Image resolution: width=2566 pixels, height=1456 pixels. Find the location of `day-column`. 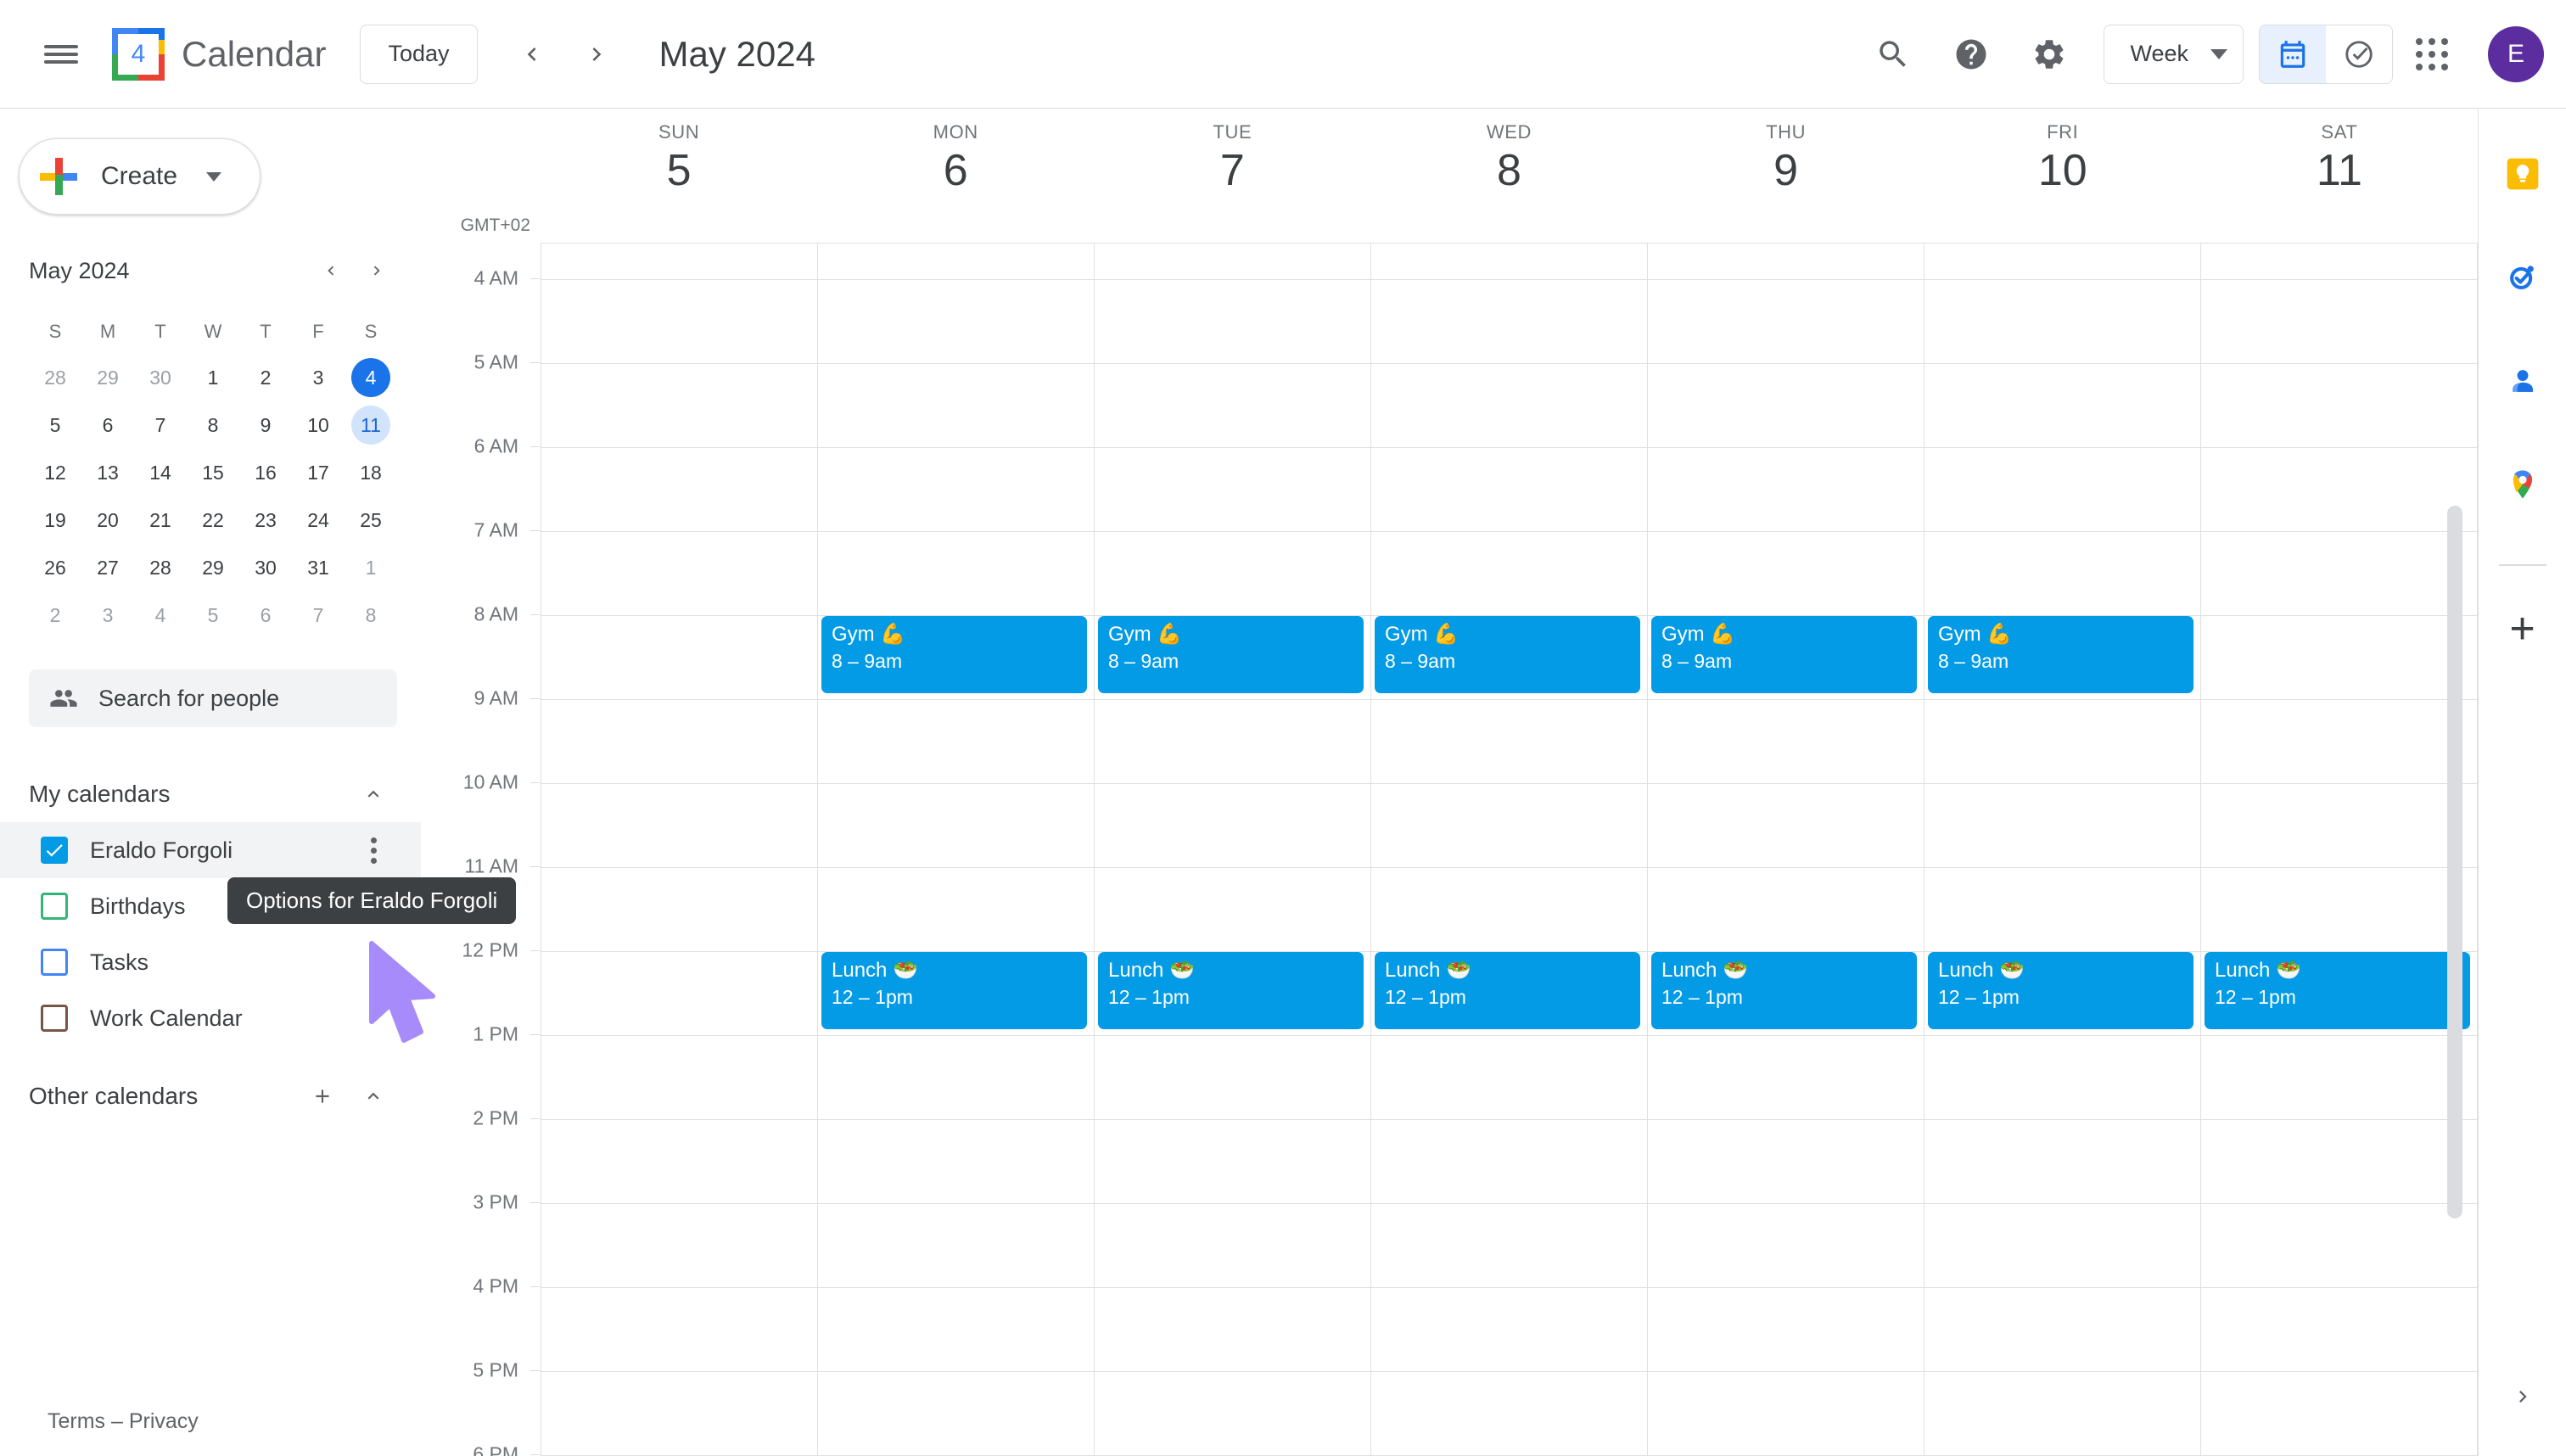

day-column is located at coordinates (679, 850).